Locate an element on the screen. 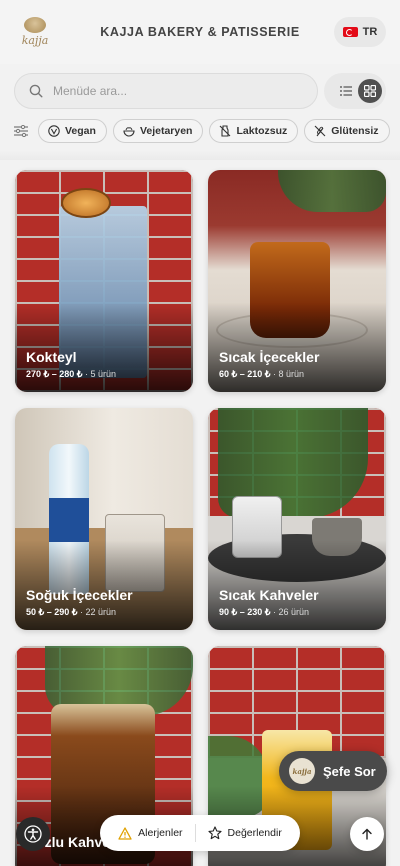  search-icon is located at coordinates (36, 91).